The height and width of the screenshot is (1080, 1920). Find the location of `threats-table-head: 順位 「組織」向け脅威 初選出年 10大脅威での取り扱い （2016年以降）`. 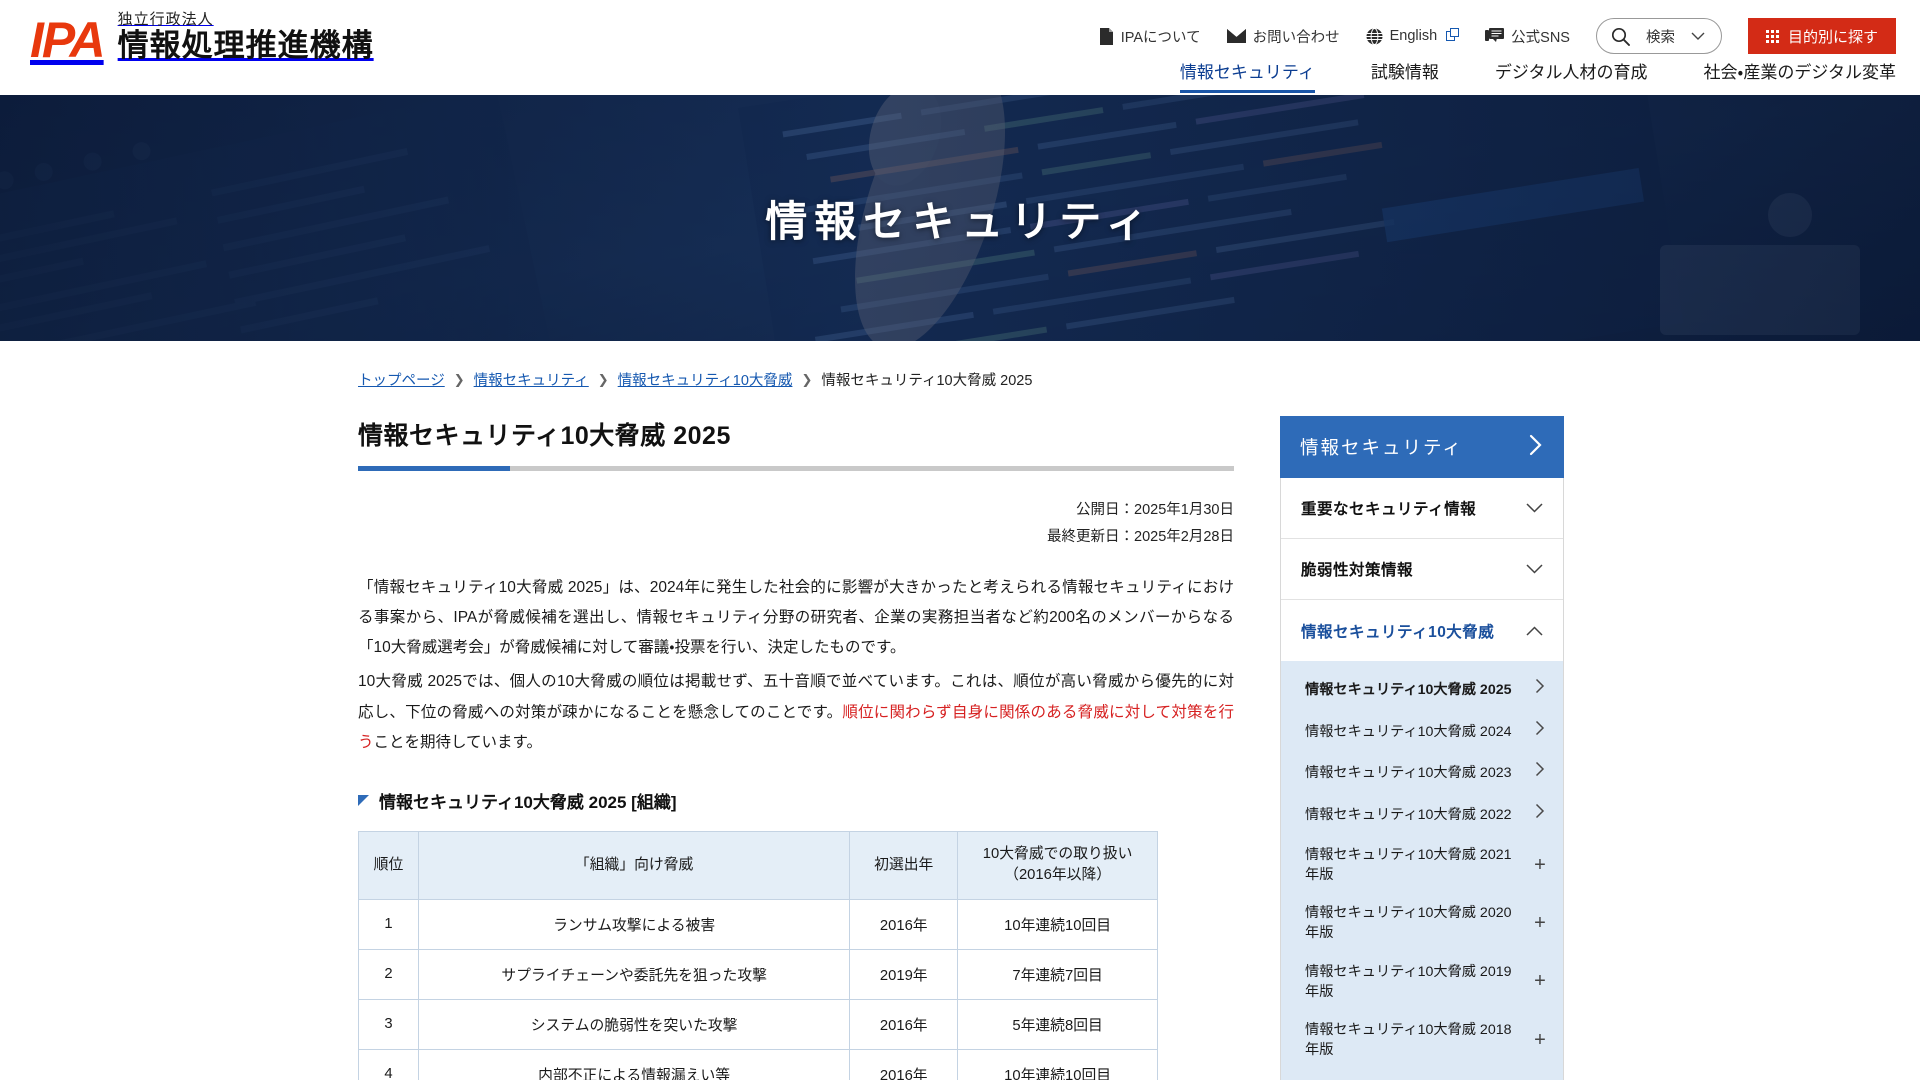

threats-table-head: 順位 「組織」向け脅威 初選出年 10大脅威での取り扱い （2016年以降） is located at coordinates (758, 865).